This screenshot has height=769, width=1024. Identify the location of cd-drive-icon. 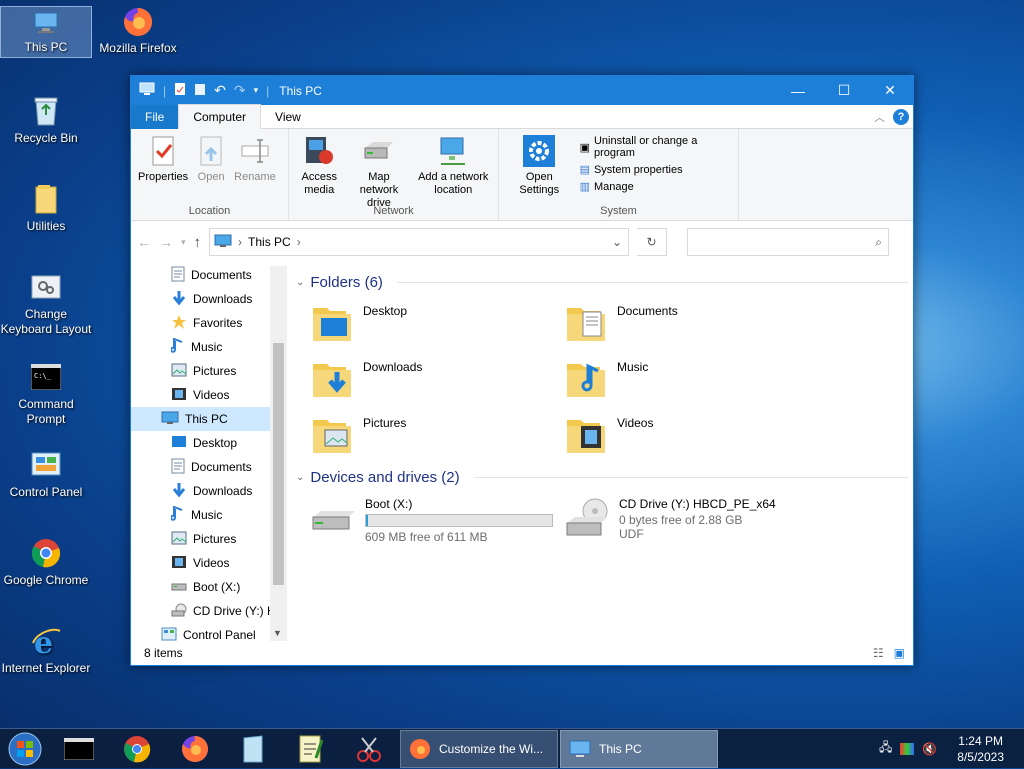
(588, 520).